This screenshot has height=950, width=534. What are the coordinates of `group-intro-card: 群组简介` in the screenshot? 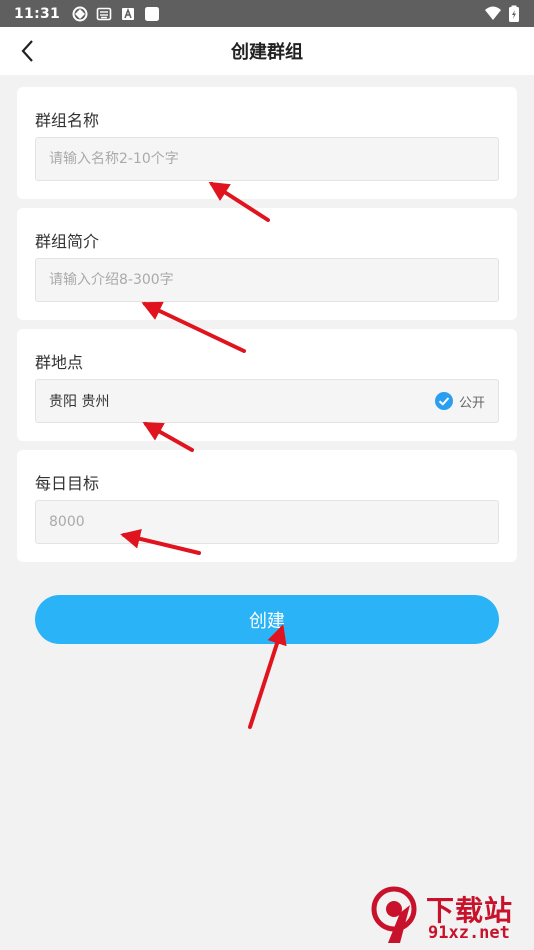 It's located at (267, 264).